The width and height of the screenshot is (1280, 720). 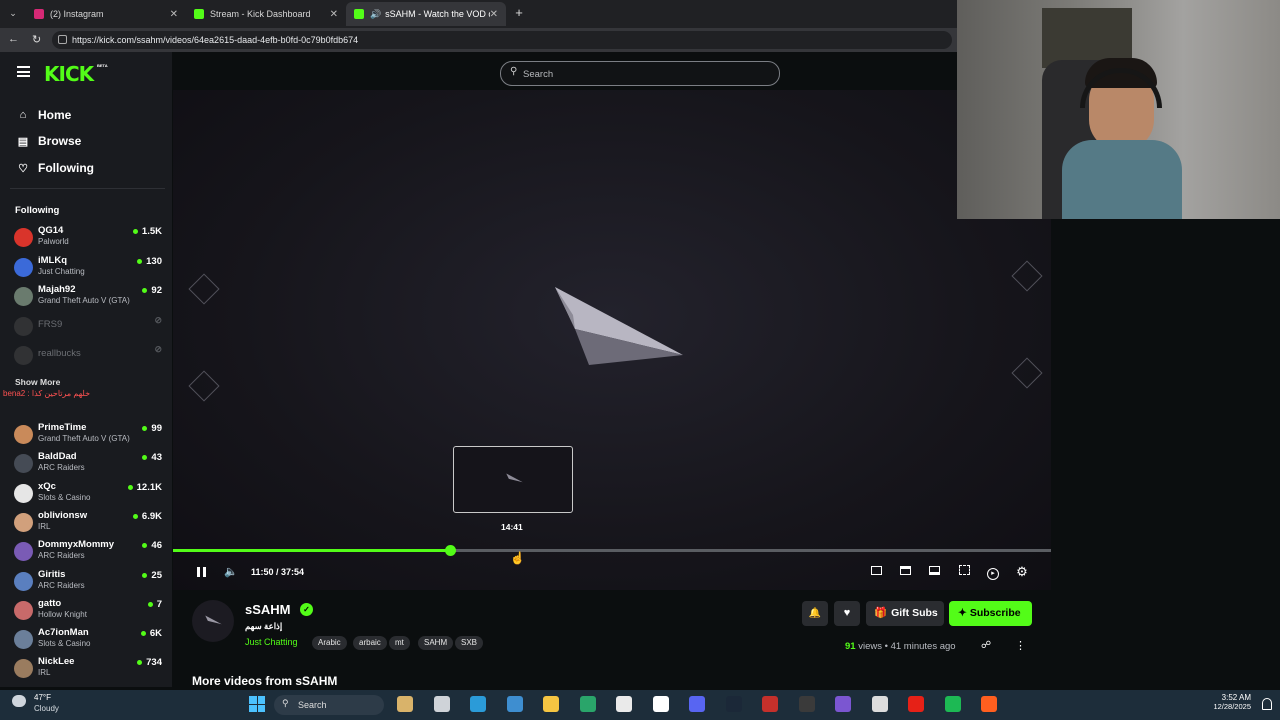 What do you see at coordinates (63, 400) in the screenshot?
I see `chat-overlay: bena2 : خلهم مرتاحين كذا` at bounding box center [63, 400].